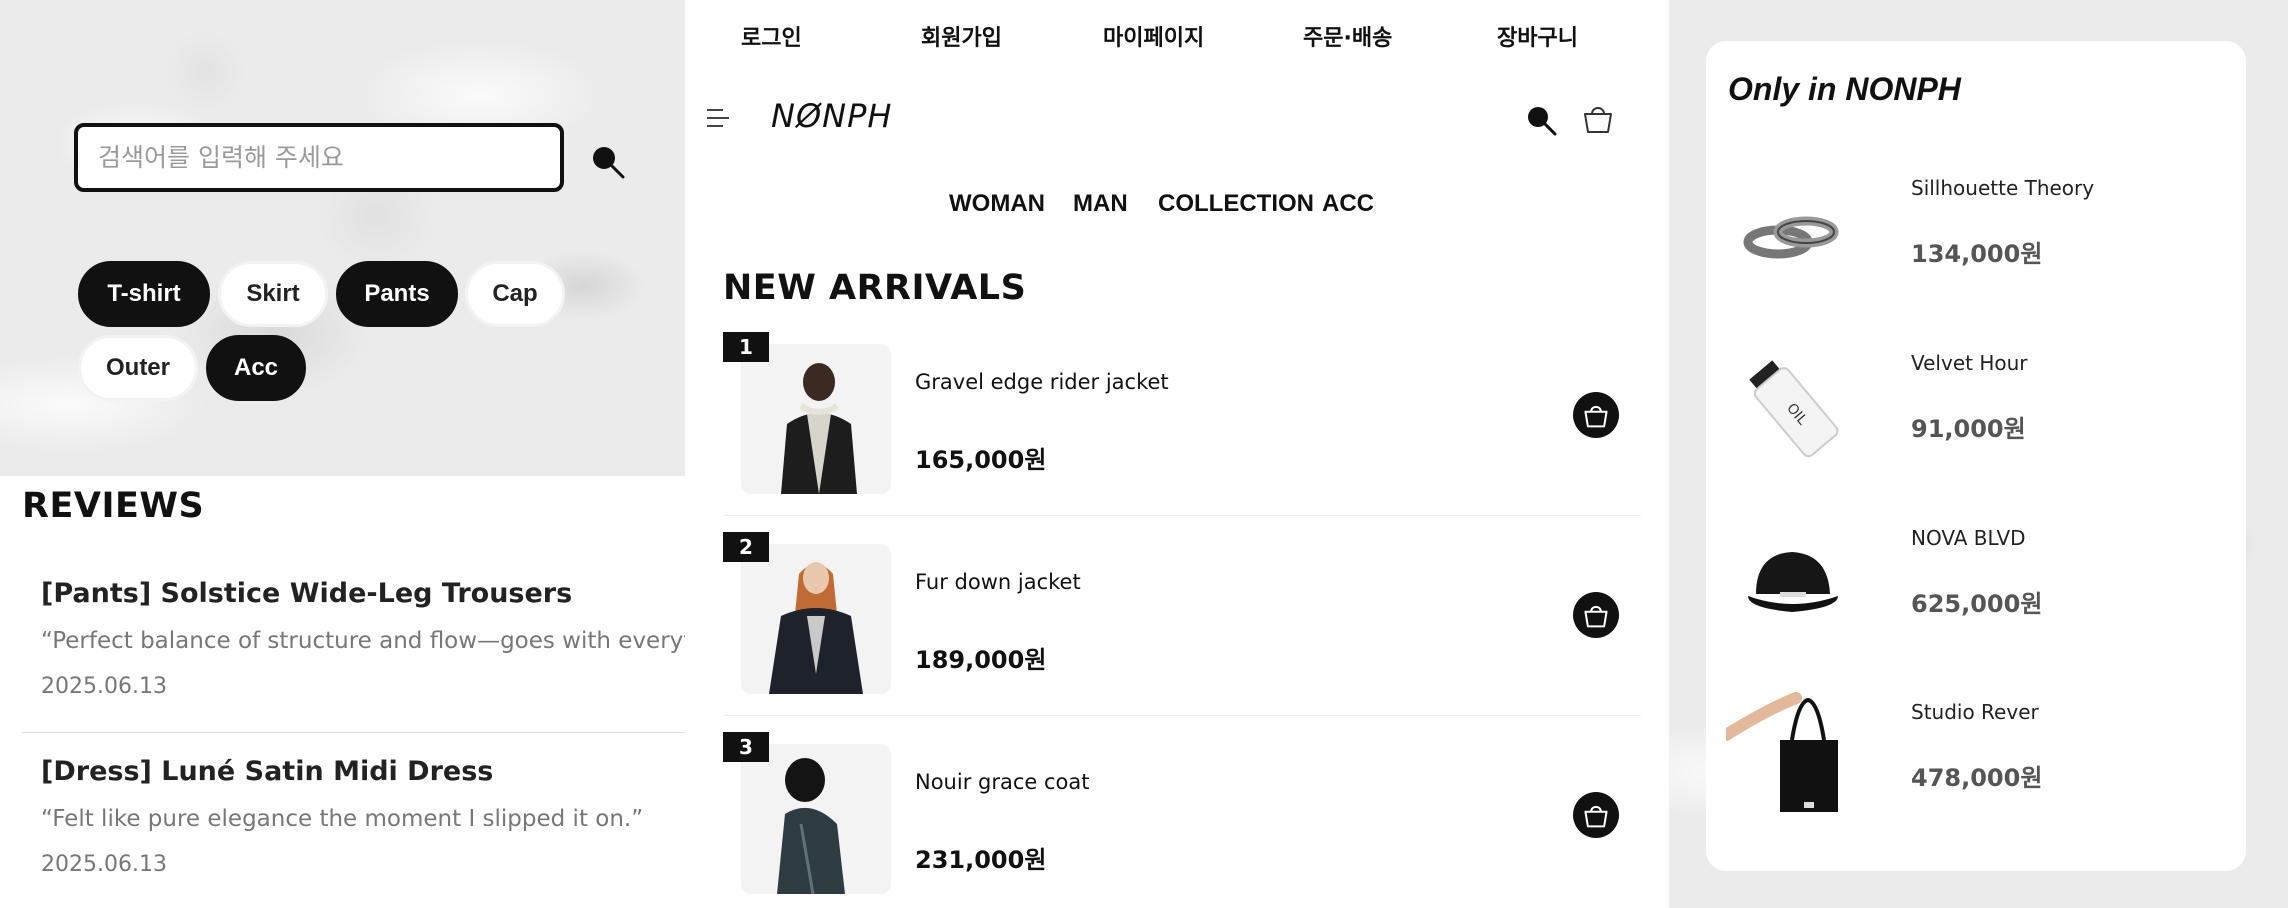 This screenshot has height=908, width=2288. I want to click on only-in-name: Velvet Hour, so click(1969, 363).